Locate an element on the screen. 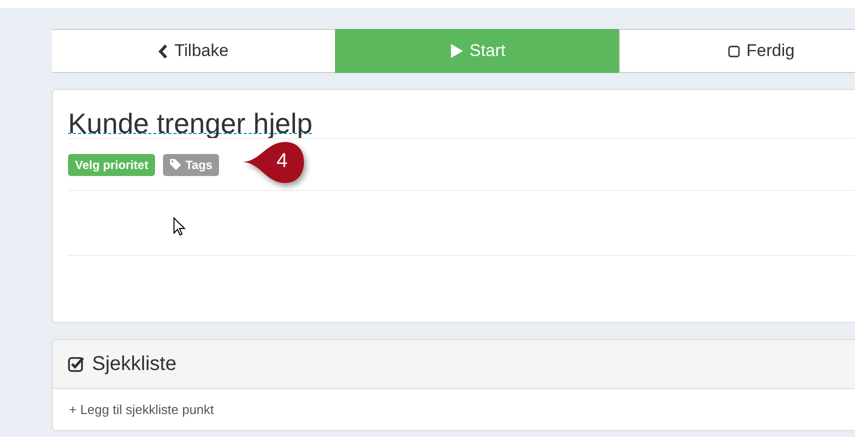 This screenshot has width=855, height=437. callout-number: 4 is located at coordinates (282, 161).